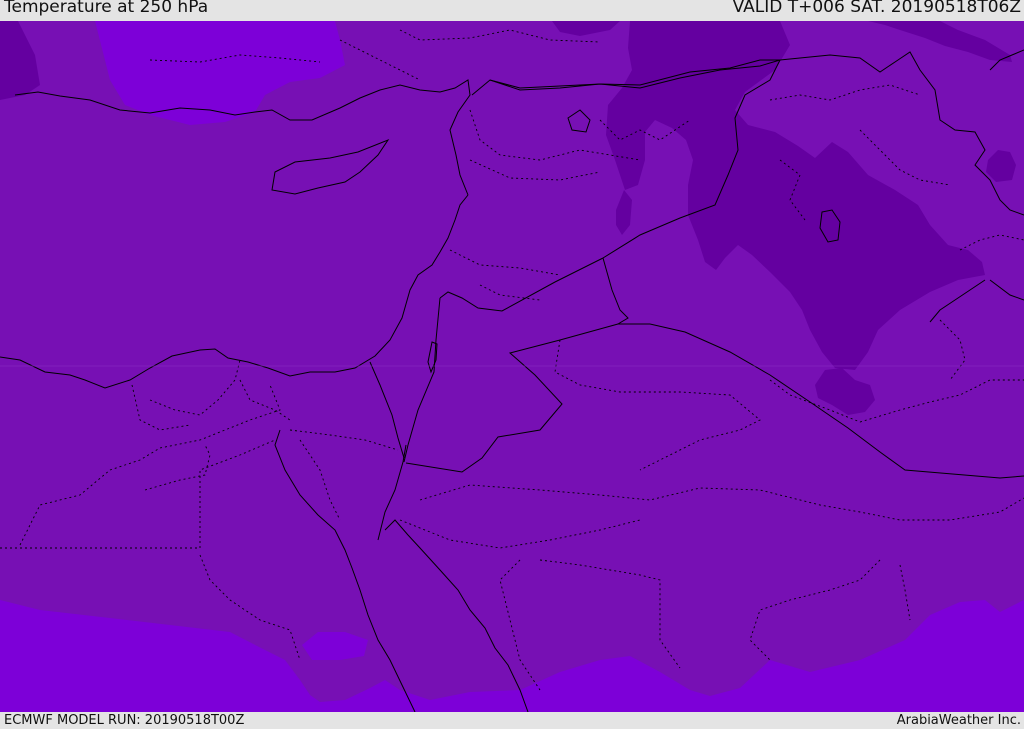 The height and width of the screenshot is (729, 1024). I want to click on model-run-label: ECMWF MODEL RUN: 20190518T00Z, so click(124, 720).